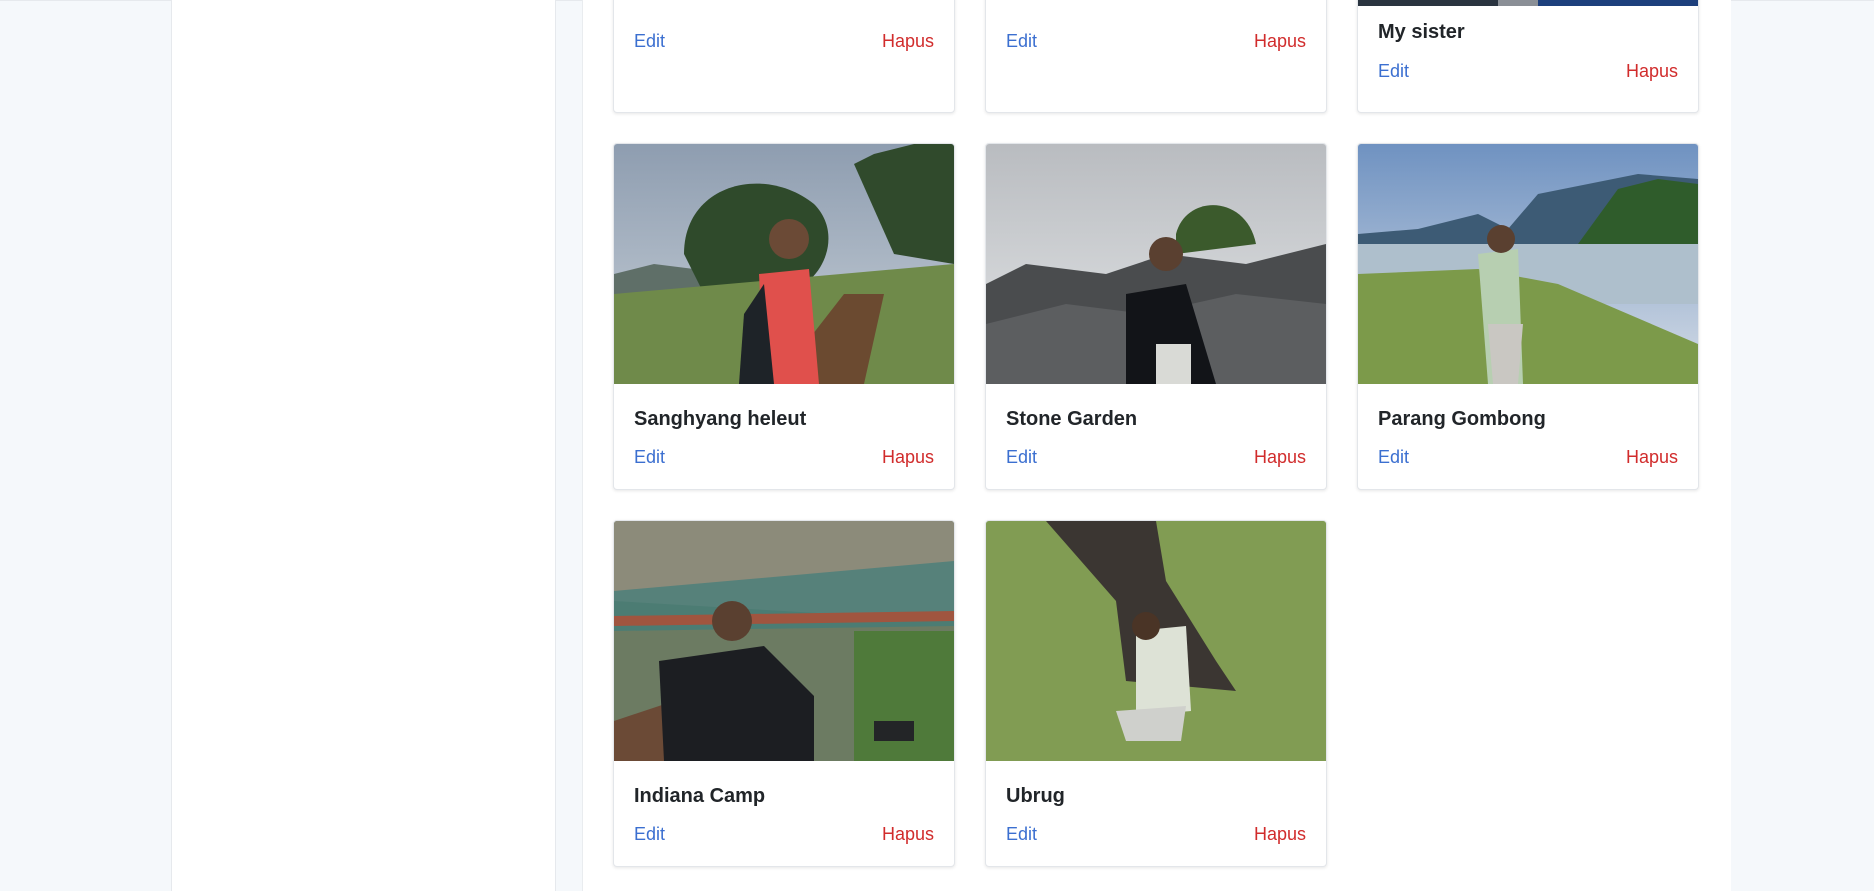 Image resolution: width=1874 pixels, height=891 pixels. What do you see at coordinates (1035, 796) in the screenshot?
I see `card-title: Ubrug` at bounding box center [1035, 796].